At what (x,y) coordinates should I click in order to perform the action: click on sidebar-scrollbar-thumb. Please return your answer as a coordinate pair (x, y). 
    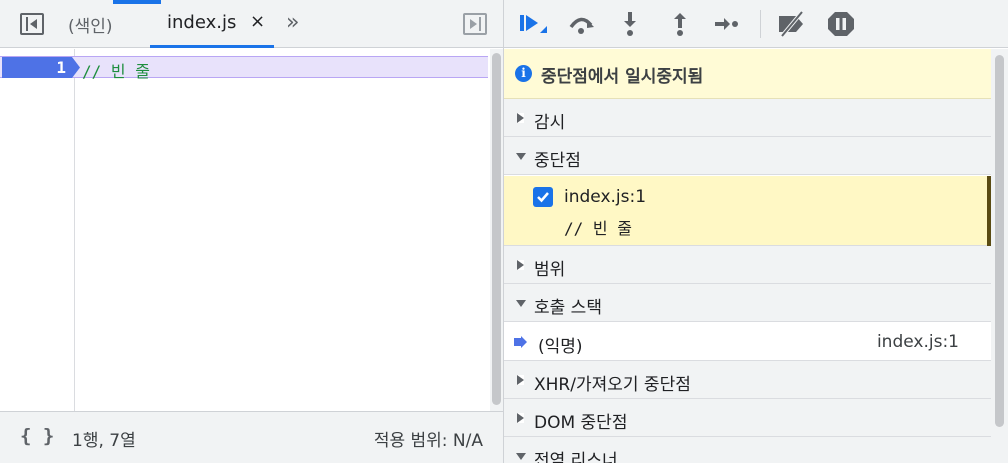
    Looking at the image, I should click on (999, 241).